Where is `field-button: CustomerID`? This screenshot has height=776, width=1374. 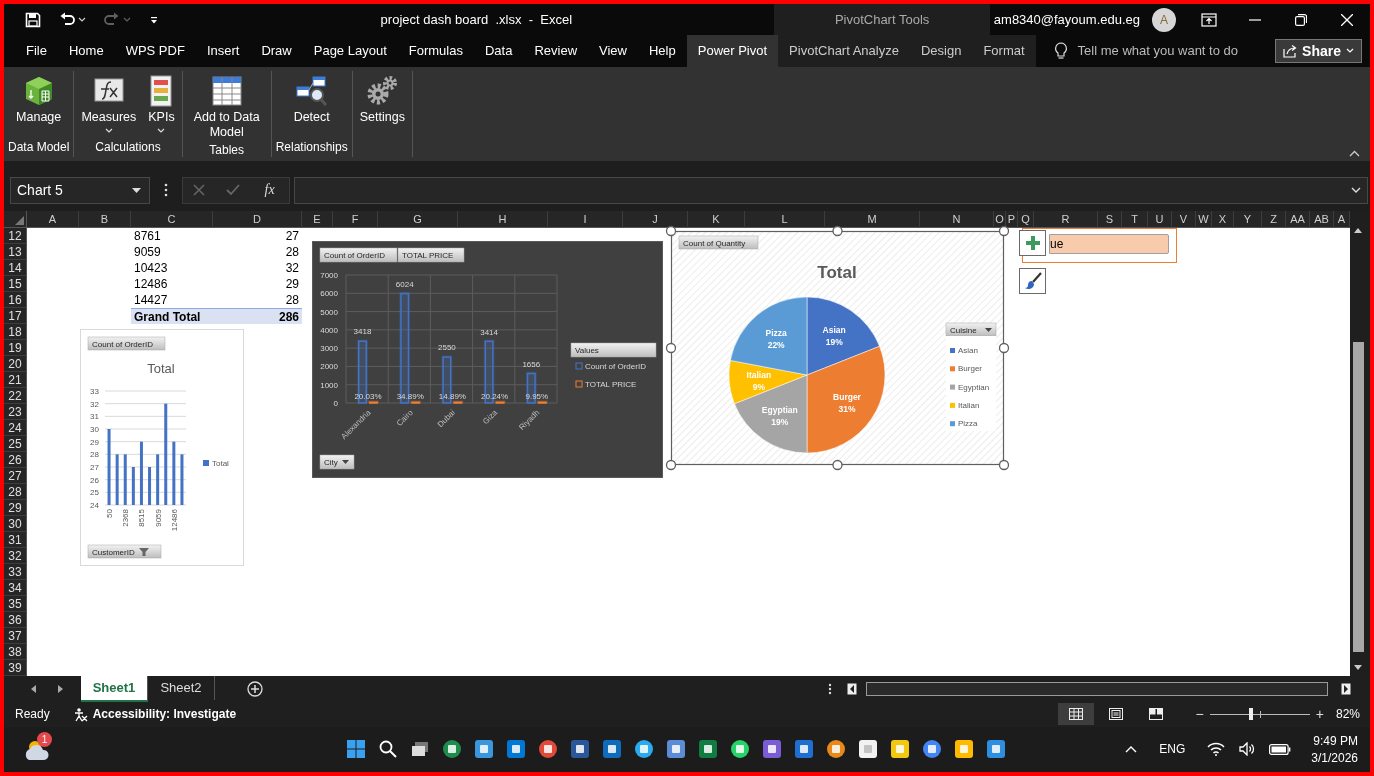
field-button: CustomerID is located at coordinates (124, 551).